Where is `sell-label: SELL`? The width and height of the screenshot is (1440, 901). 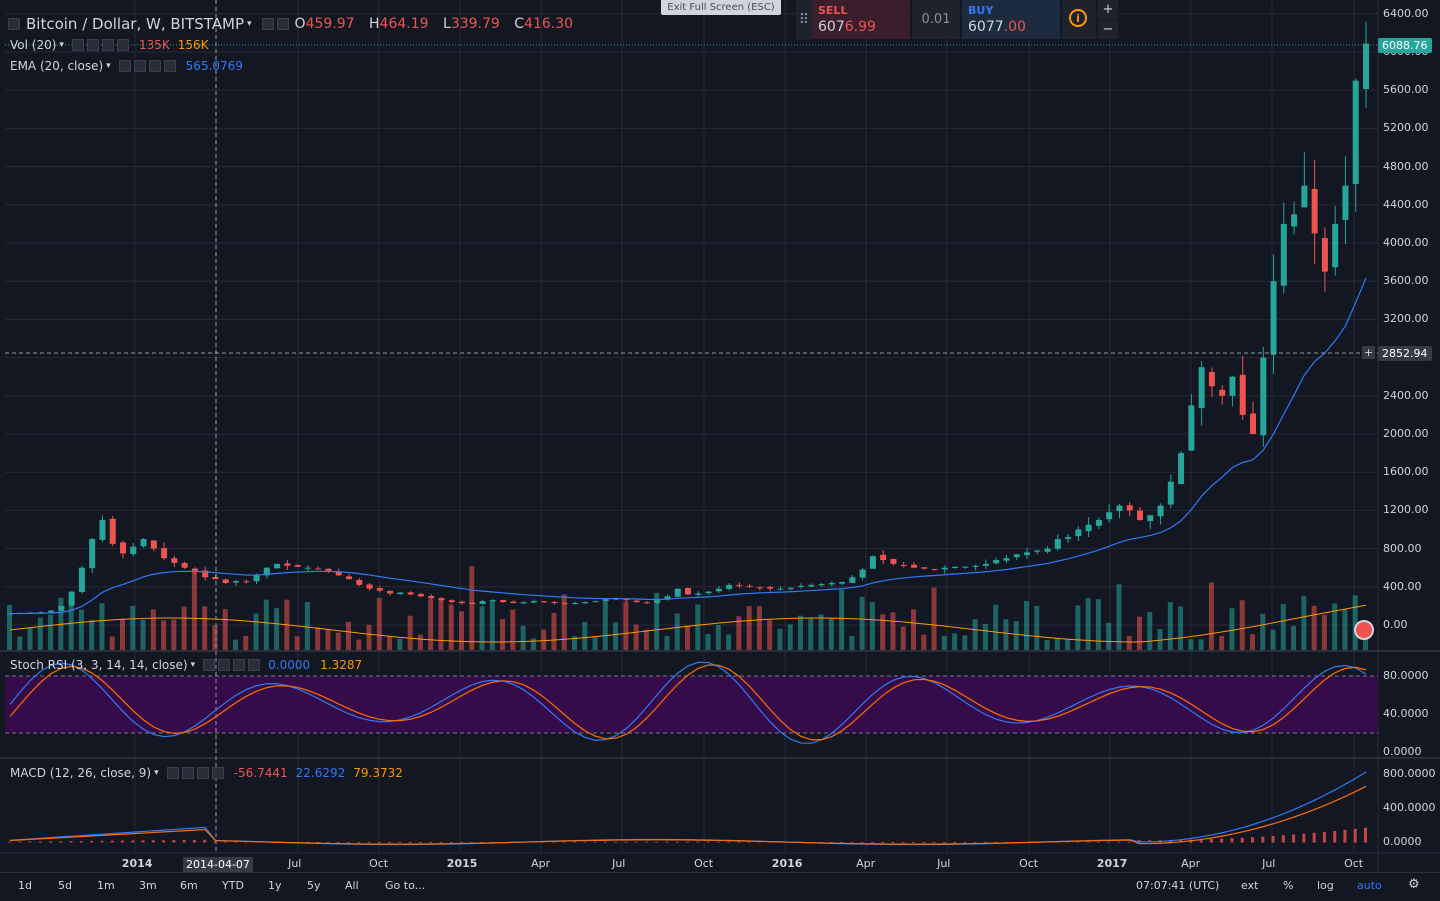 sell-label: SELL is located at coordinates (833, 10).